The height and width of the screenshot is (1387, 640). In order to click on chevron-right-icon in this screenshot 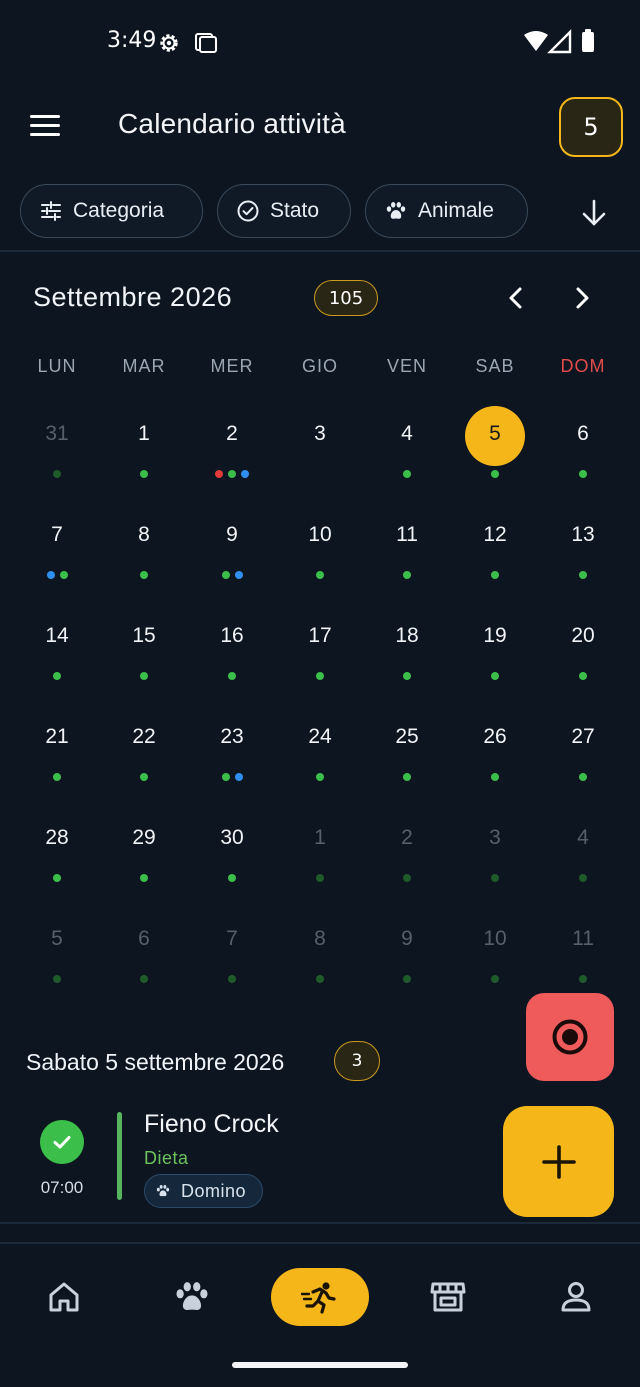, I will do `click(582, 298)`.